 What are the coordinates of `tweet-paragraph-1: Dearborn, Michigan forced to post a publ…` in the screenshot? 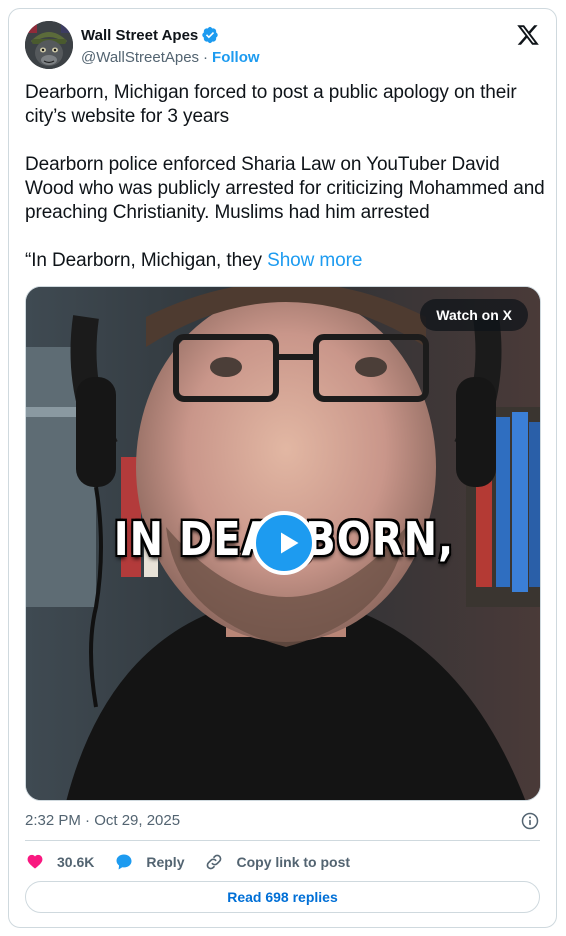 It's located at (271, 104).